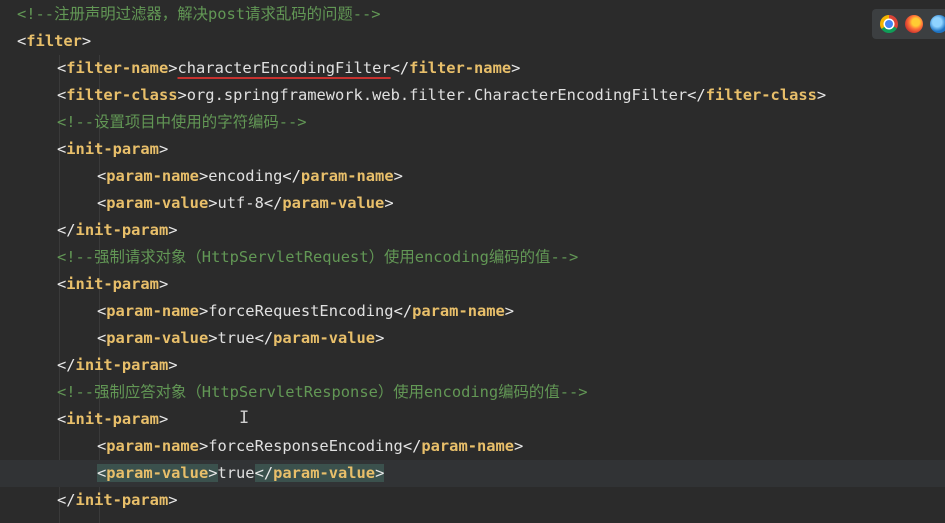 The image size is (945, 523). What do you see at coordinates (472, 203) in the screenshot?
I see `code-line: <param-value>utf-8</param-value>` at bounding box center [472, 203].